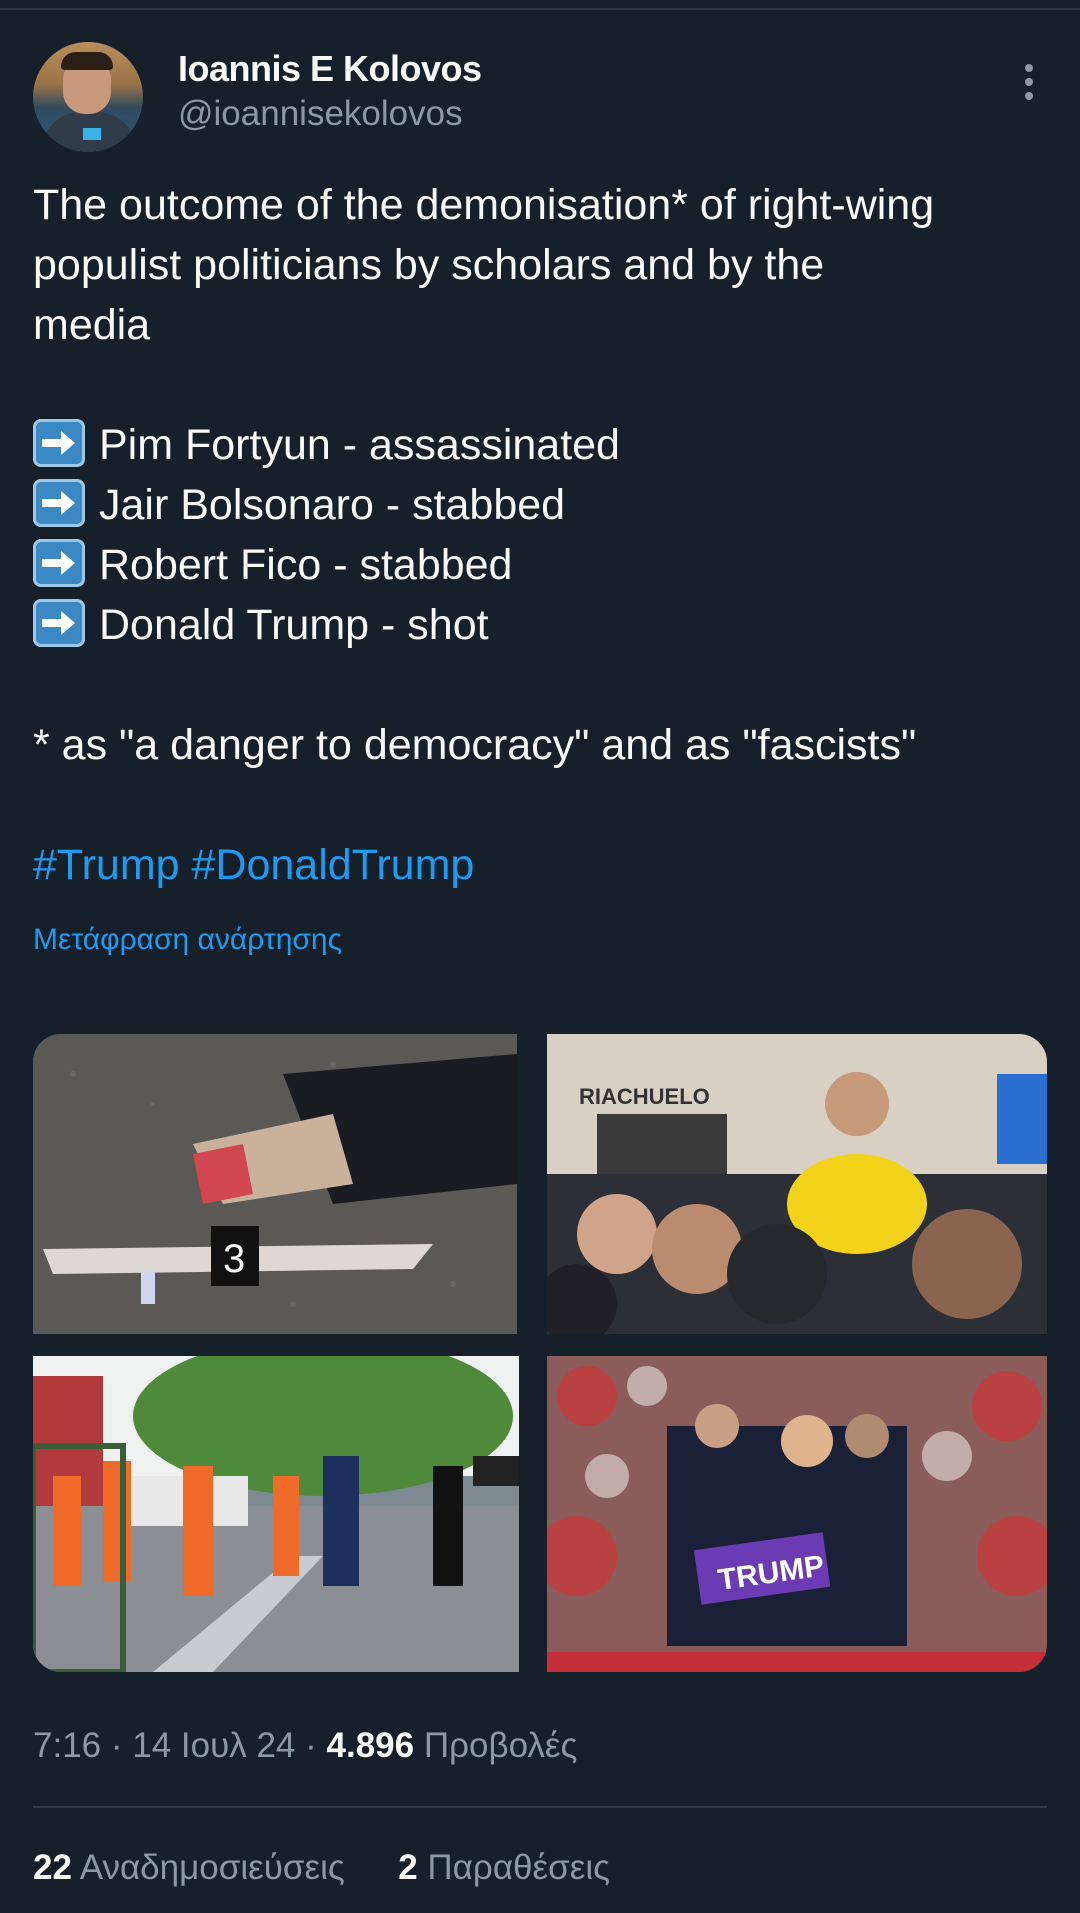 This screenshot has height=1913, width=1080. I want to click on list-item: Jair Bolsonaro - stabbed, so click(543, 505).